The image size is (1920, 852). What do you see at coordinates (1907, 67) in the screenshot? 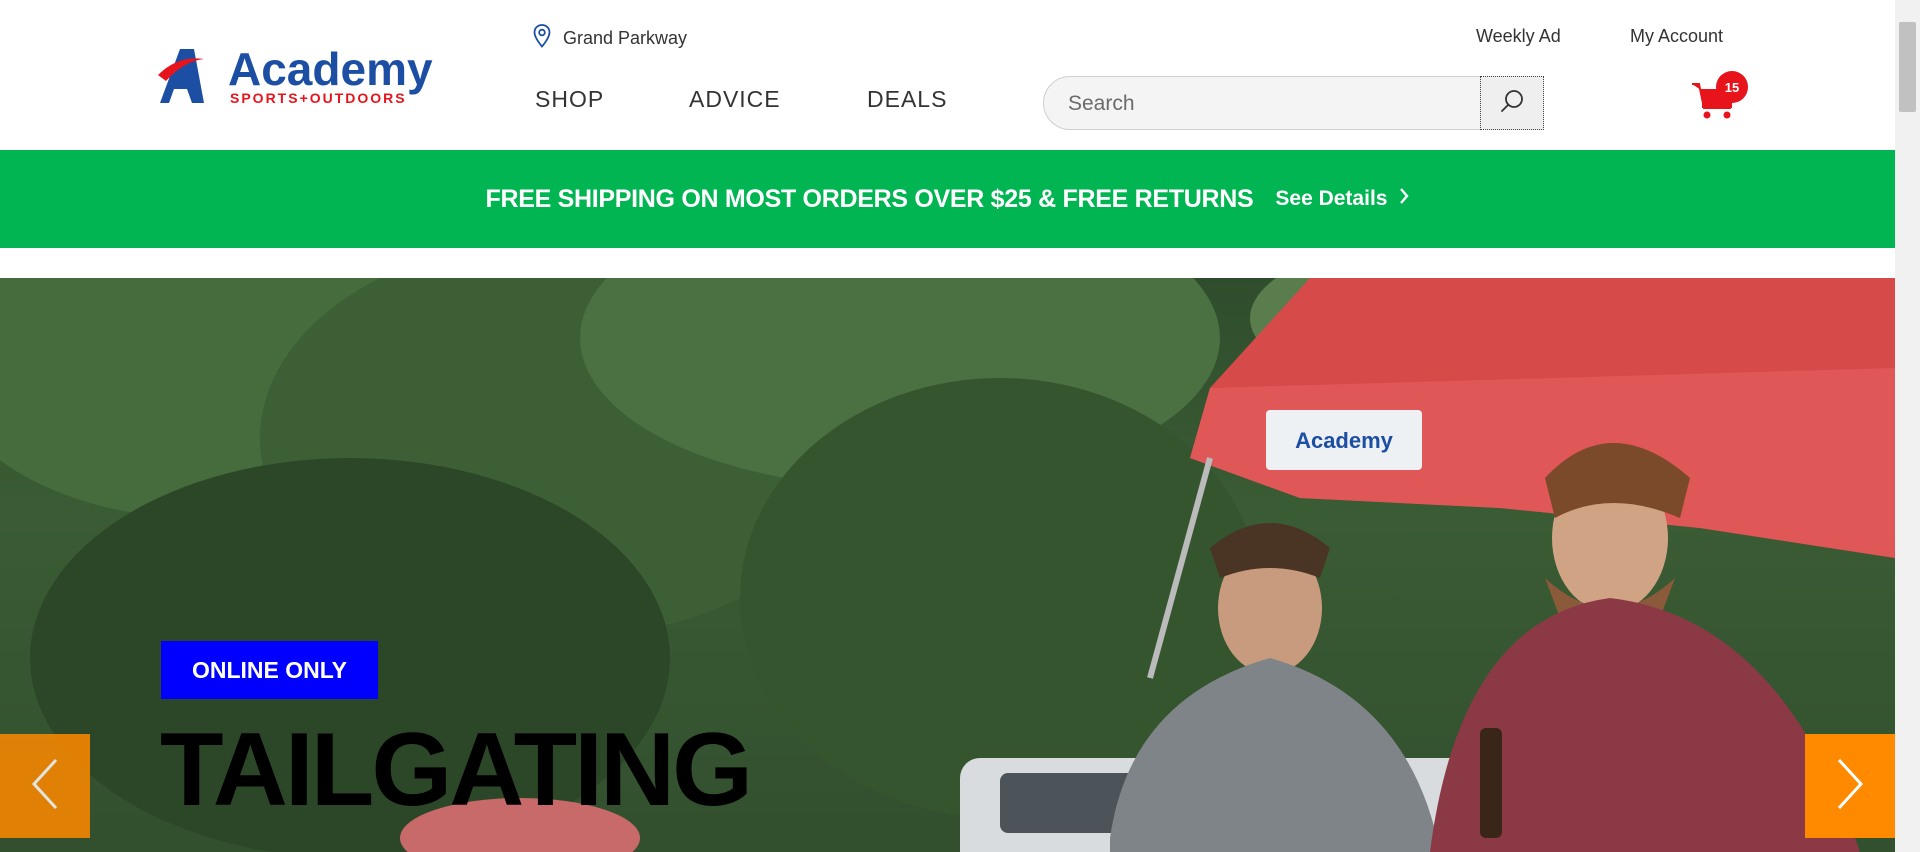
I see `scrollbar-thumb` at bounding box center [1907, 67].